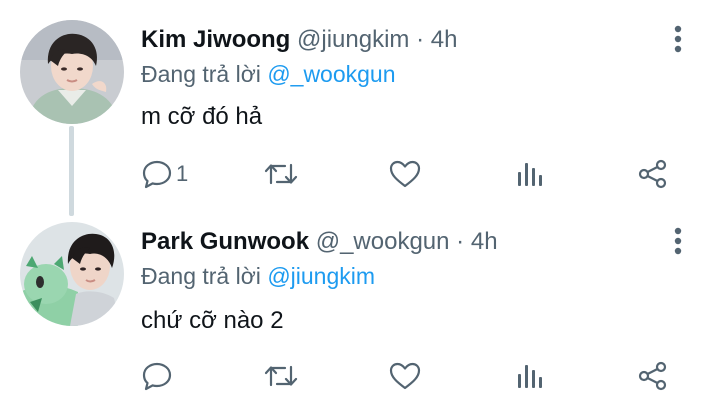  What do you see at coordinates (215, 39) in the screenshot?
I see `display-name: Kim Jiwoong` at bounding box center [215, 39].